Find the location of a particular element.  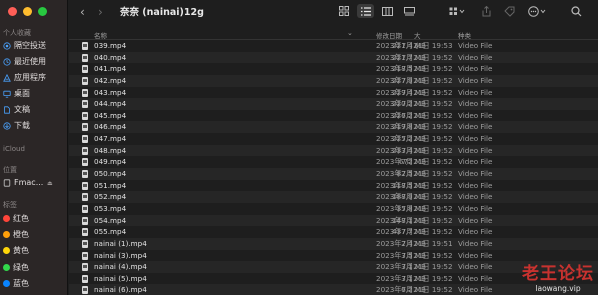

favorites-section-label: 个人收藏 is located at coordinates (17, 33).